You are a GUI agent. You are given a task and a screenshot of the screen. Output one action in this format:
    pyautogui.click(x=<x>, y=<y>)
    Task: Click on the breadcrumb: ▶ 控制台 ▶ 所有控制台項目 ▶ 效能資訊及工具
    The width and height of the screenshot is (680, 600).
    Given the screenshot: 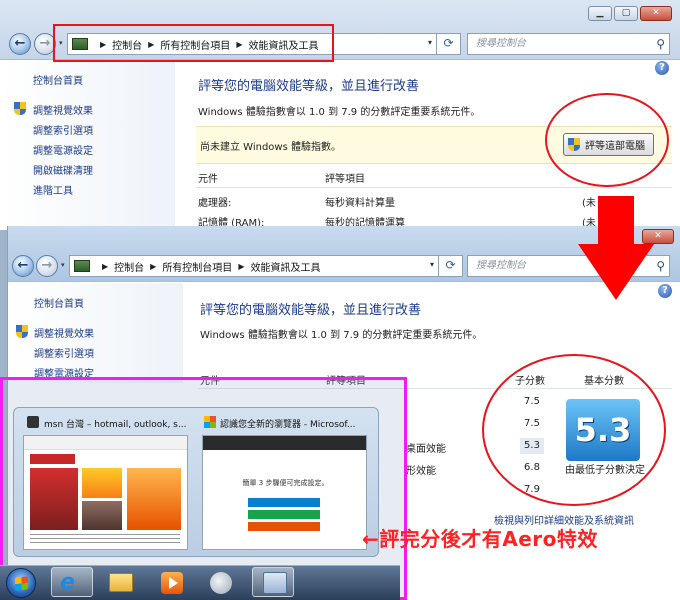 What is the action you would take?
    pyautogui.click(x=208, y=266)
    